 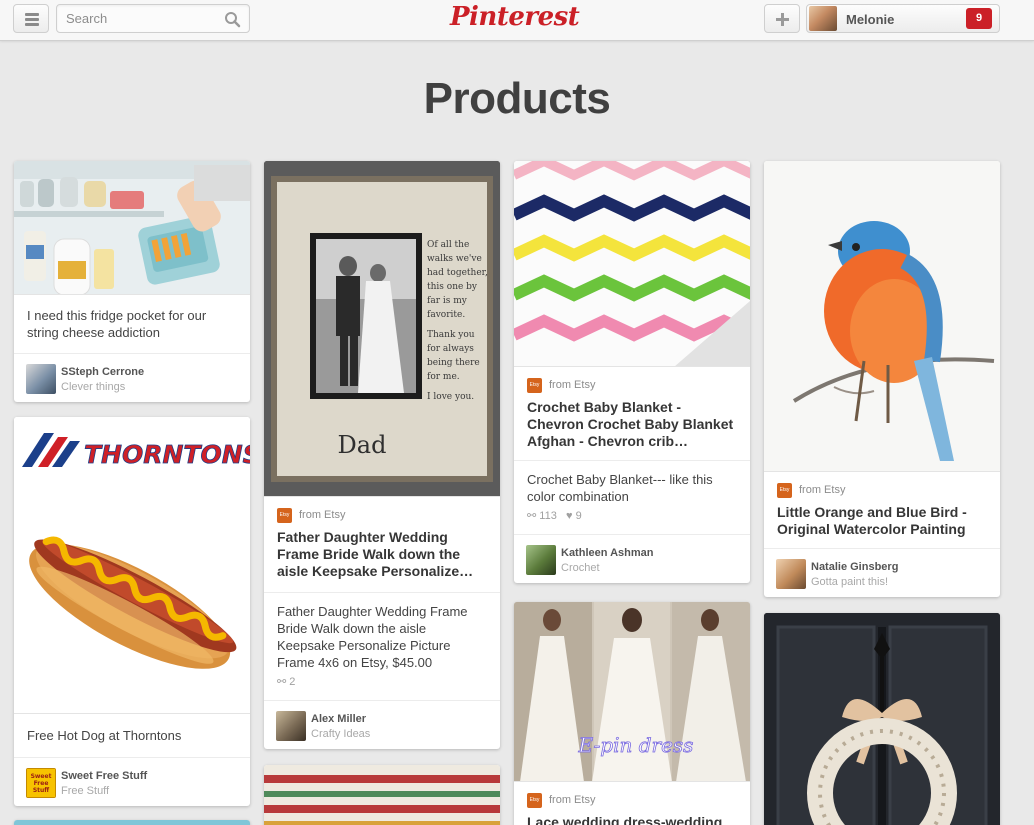 What do you see at coordinates (517, 98) in the screenshot?
I see `page-title: Products` at bounding box center [517, 98].